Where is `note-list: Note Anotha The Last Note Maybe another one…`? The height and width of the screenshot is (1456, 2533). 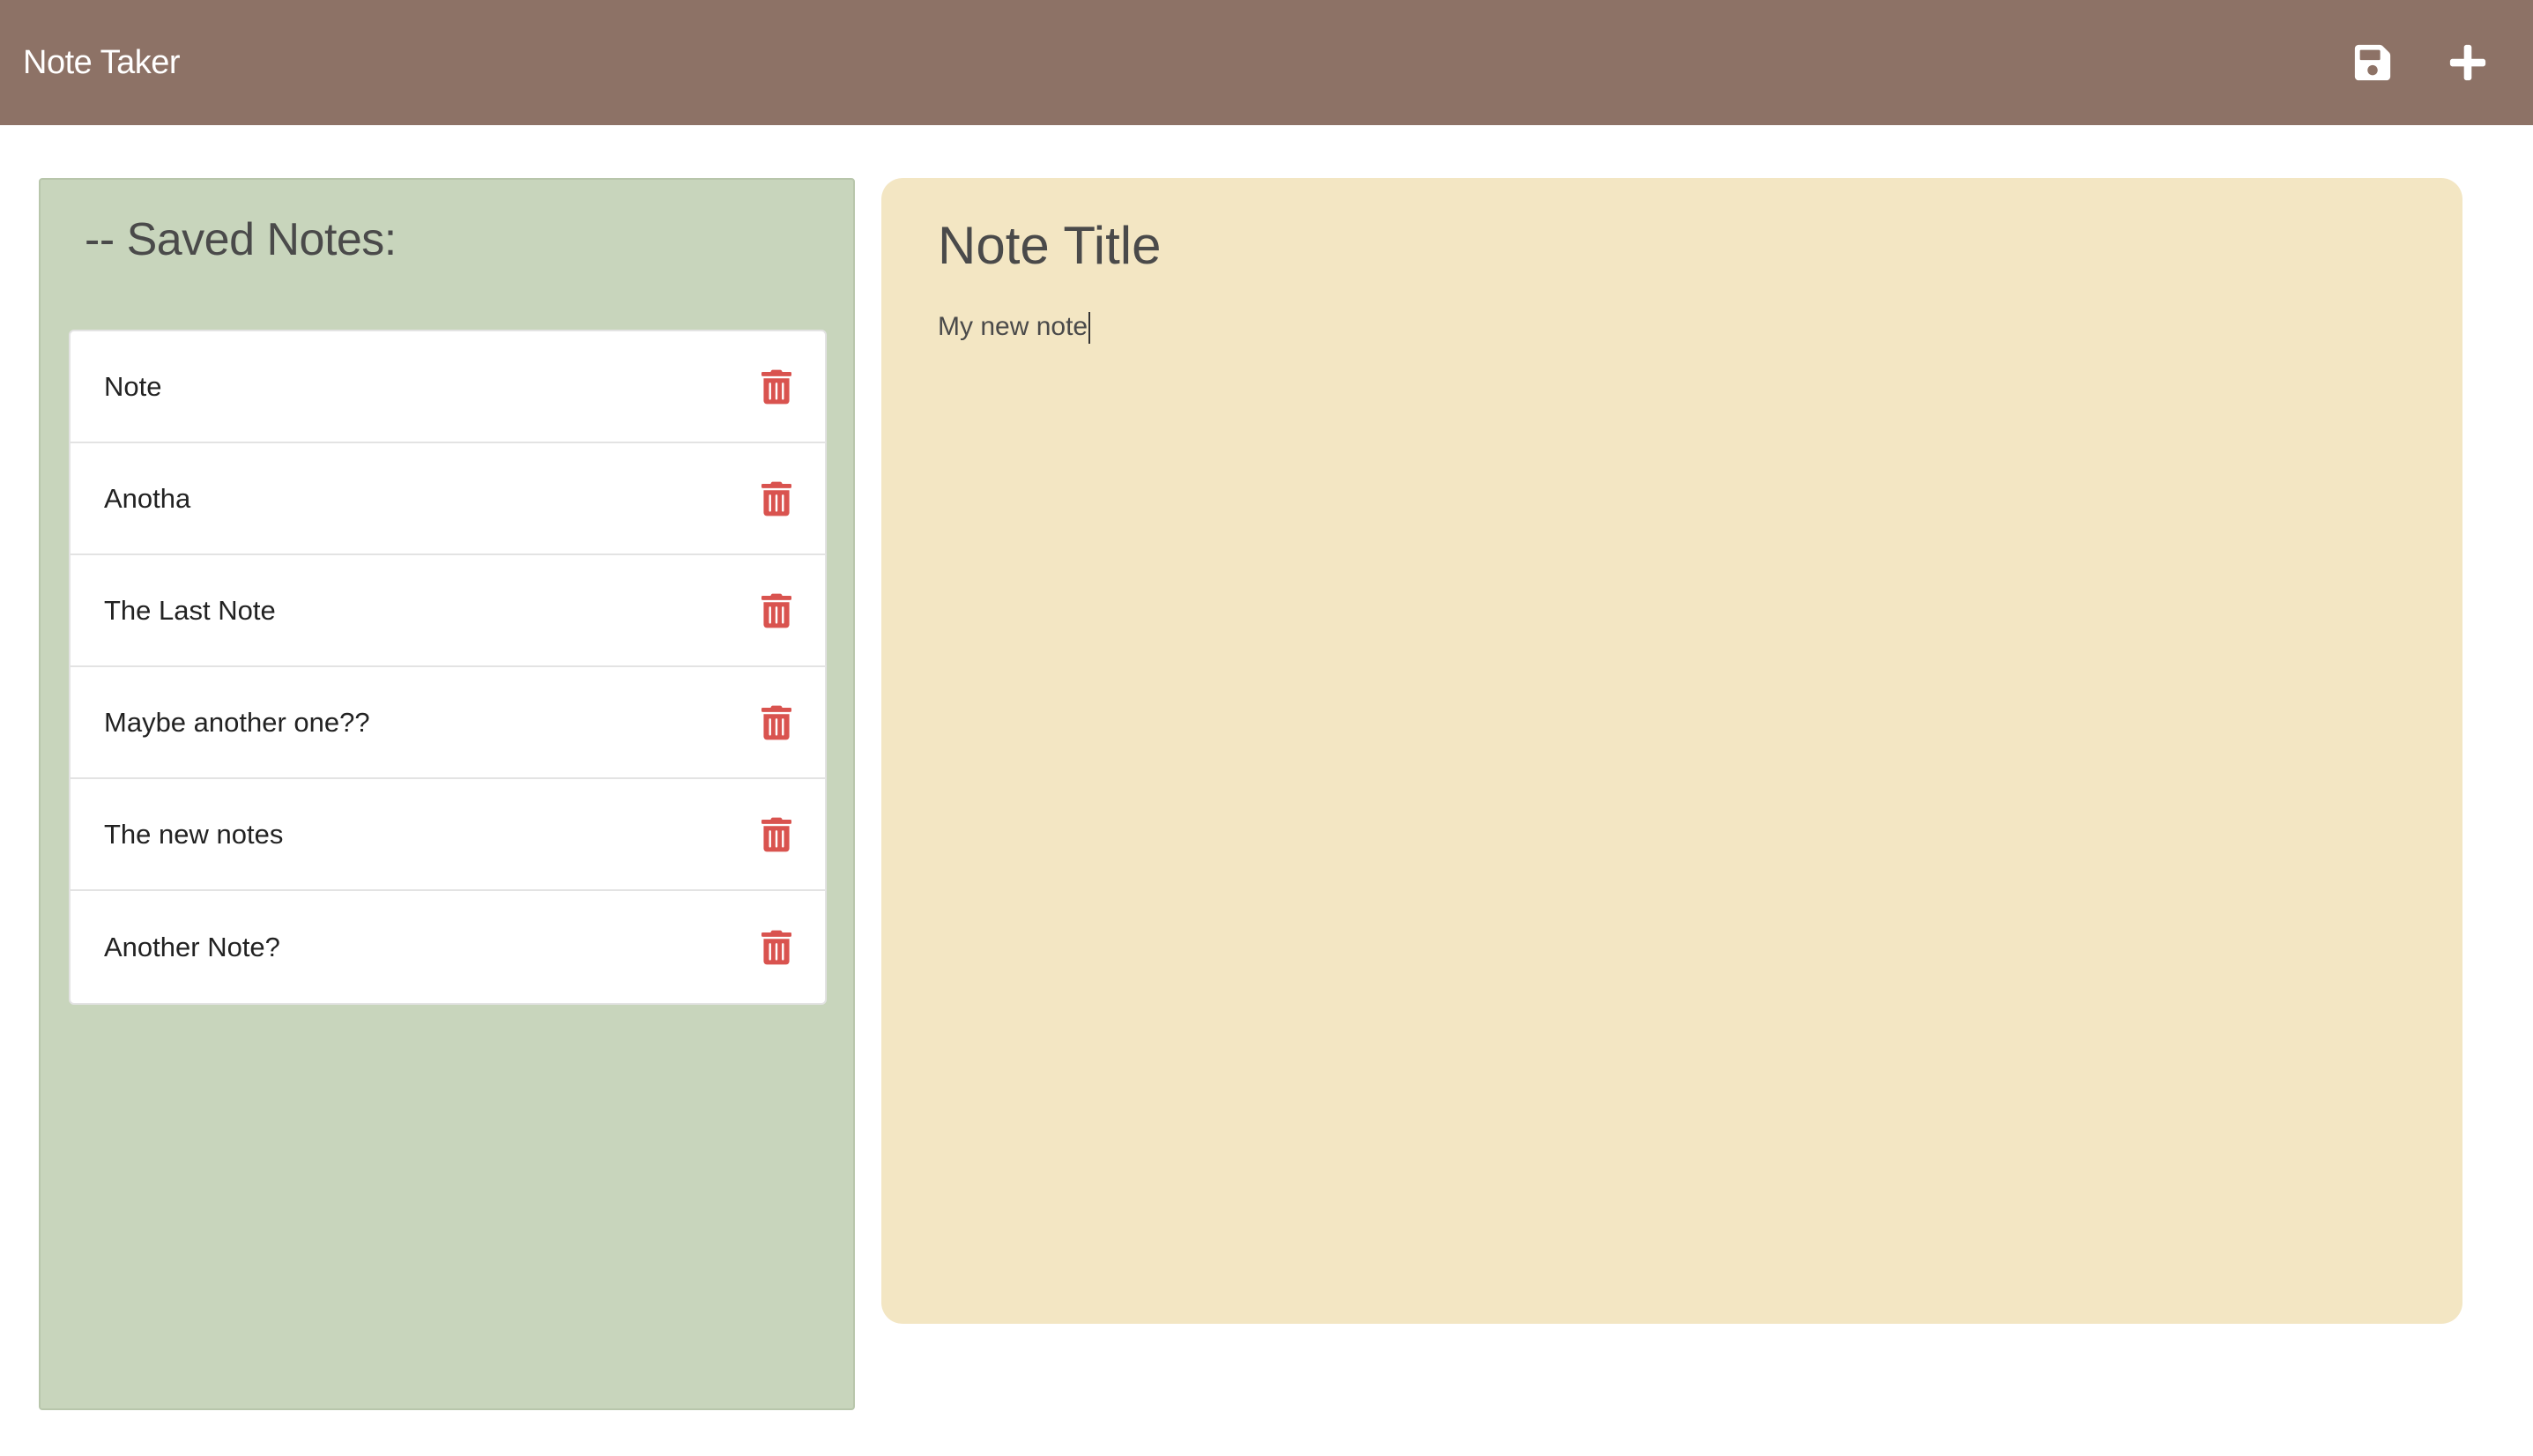 note-list: Note Anotha The Last Note Maybe another one… is located at coordinates (448, 667).